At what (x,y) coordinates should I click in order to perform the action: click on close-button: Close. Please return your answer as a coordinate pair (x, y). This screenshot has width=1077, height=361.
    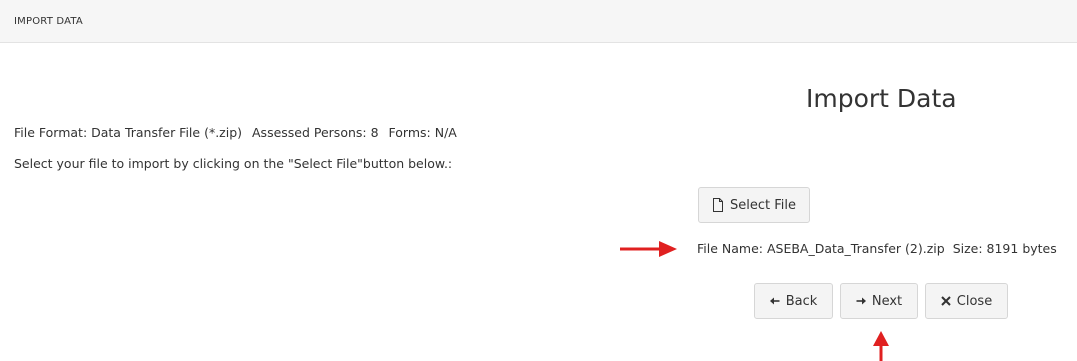
    Looking at the image, I should click on (966, 301).